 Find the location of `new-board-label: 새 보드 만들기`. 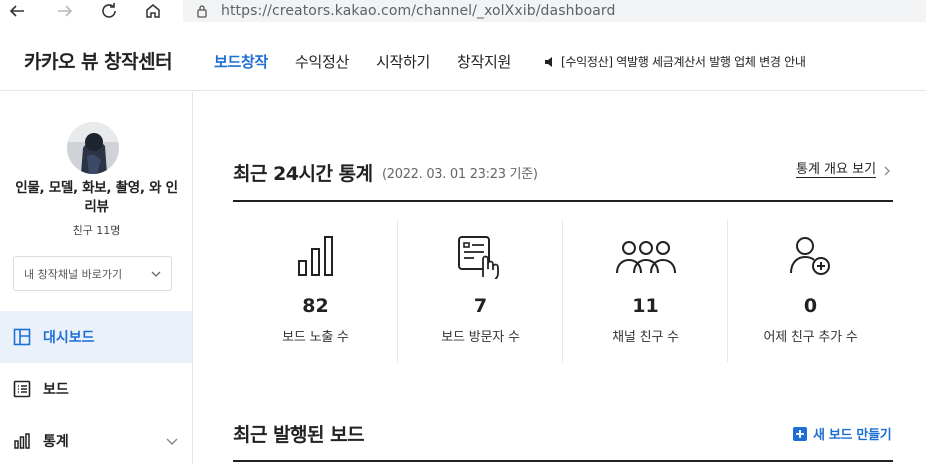

new-board-label: 새 보드 만들기 is located at coordinates (852, 435).